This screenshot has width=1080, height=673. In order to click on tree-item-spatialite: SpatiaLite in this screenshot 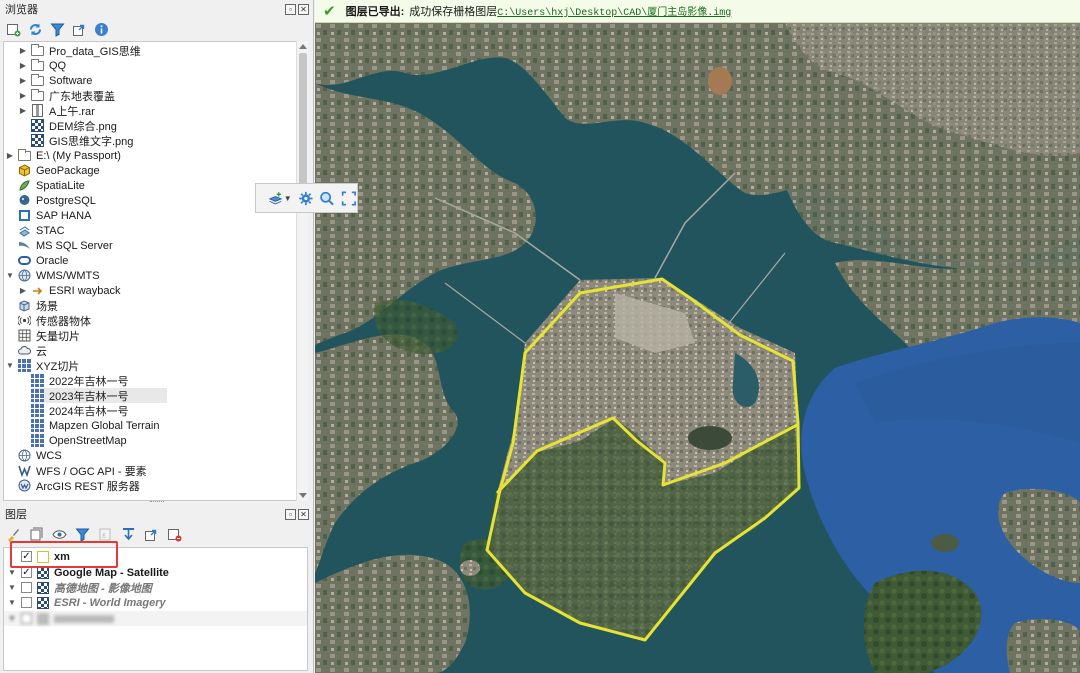, I will do `click(51, 185)`.